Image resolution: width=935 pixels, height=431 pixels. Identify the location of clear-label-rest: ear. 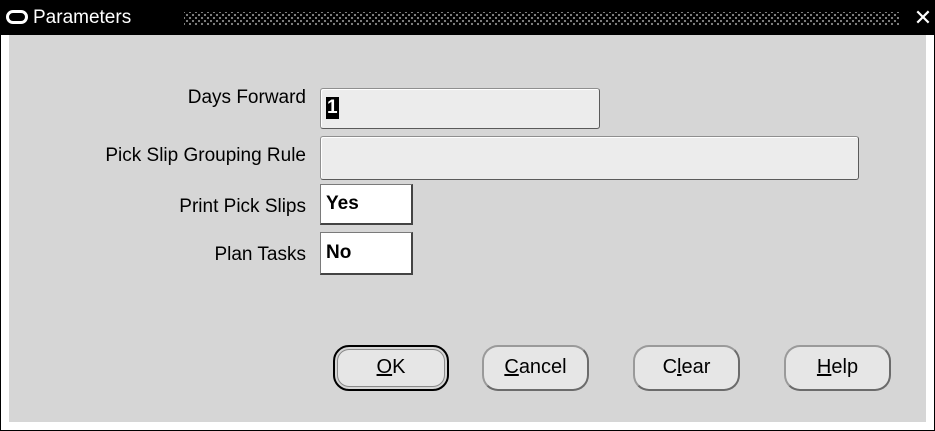
(696, 367).